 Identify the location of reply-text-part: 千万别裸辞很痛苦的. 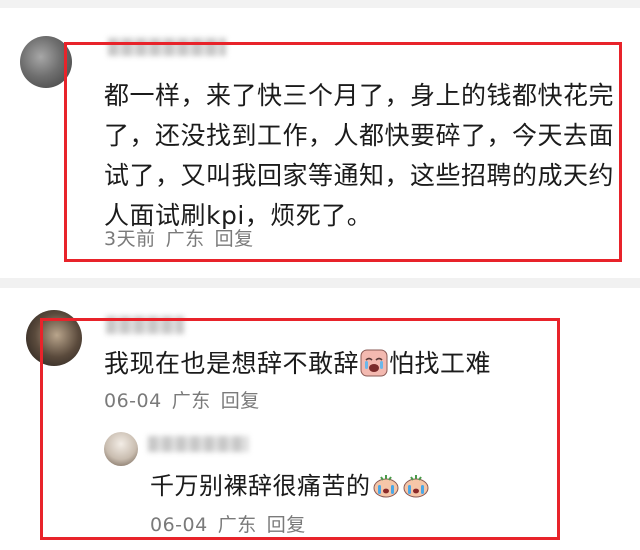
(260, 486).